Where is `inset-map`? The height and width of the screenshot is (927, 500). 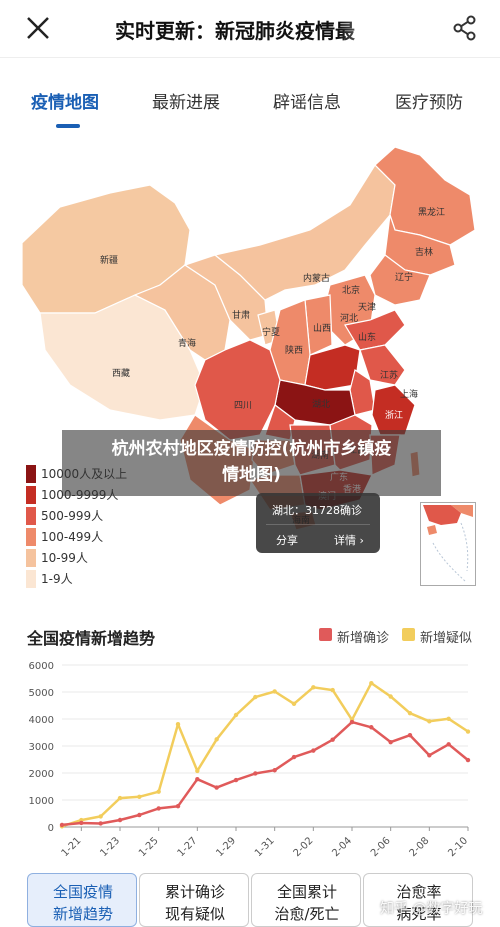 inset-map is located at coordinates (448, 543).